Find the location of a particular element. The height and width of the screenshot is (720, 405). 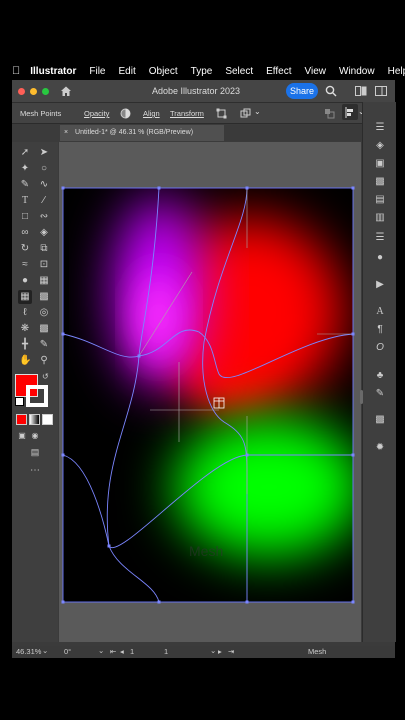

close-window-button is located at coordinates (21, 91).